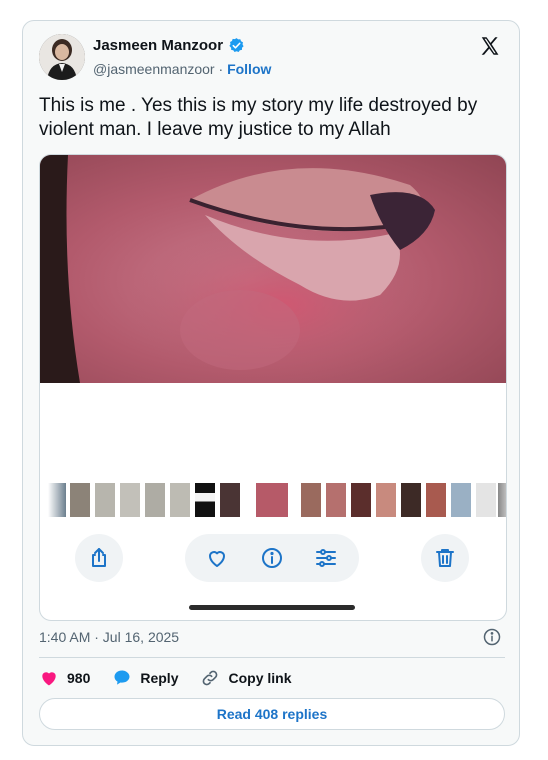 This screenshot has width=548, height=760. Describe the element at coordinates (154, 69) in the screenshot. I see `author-handle: @jasmeenmanzoor` at that location.